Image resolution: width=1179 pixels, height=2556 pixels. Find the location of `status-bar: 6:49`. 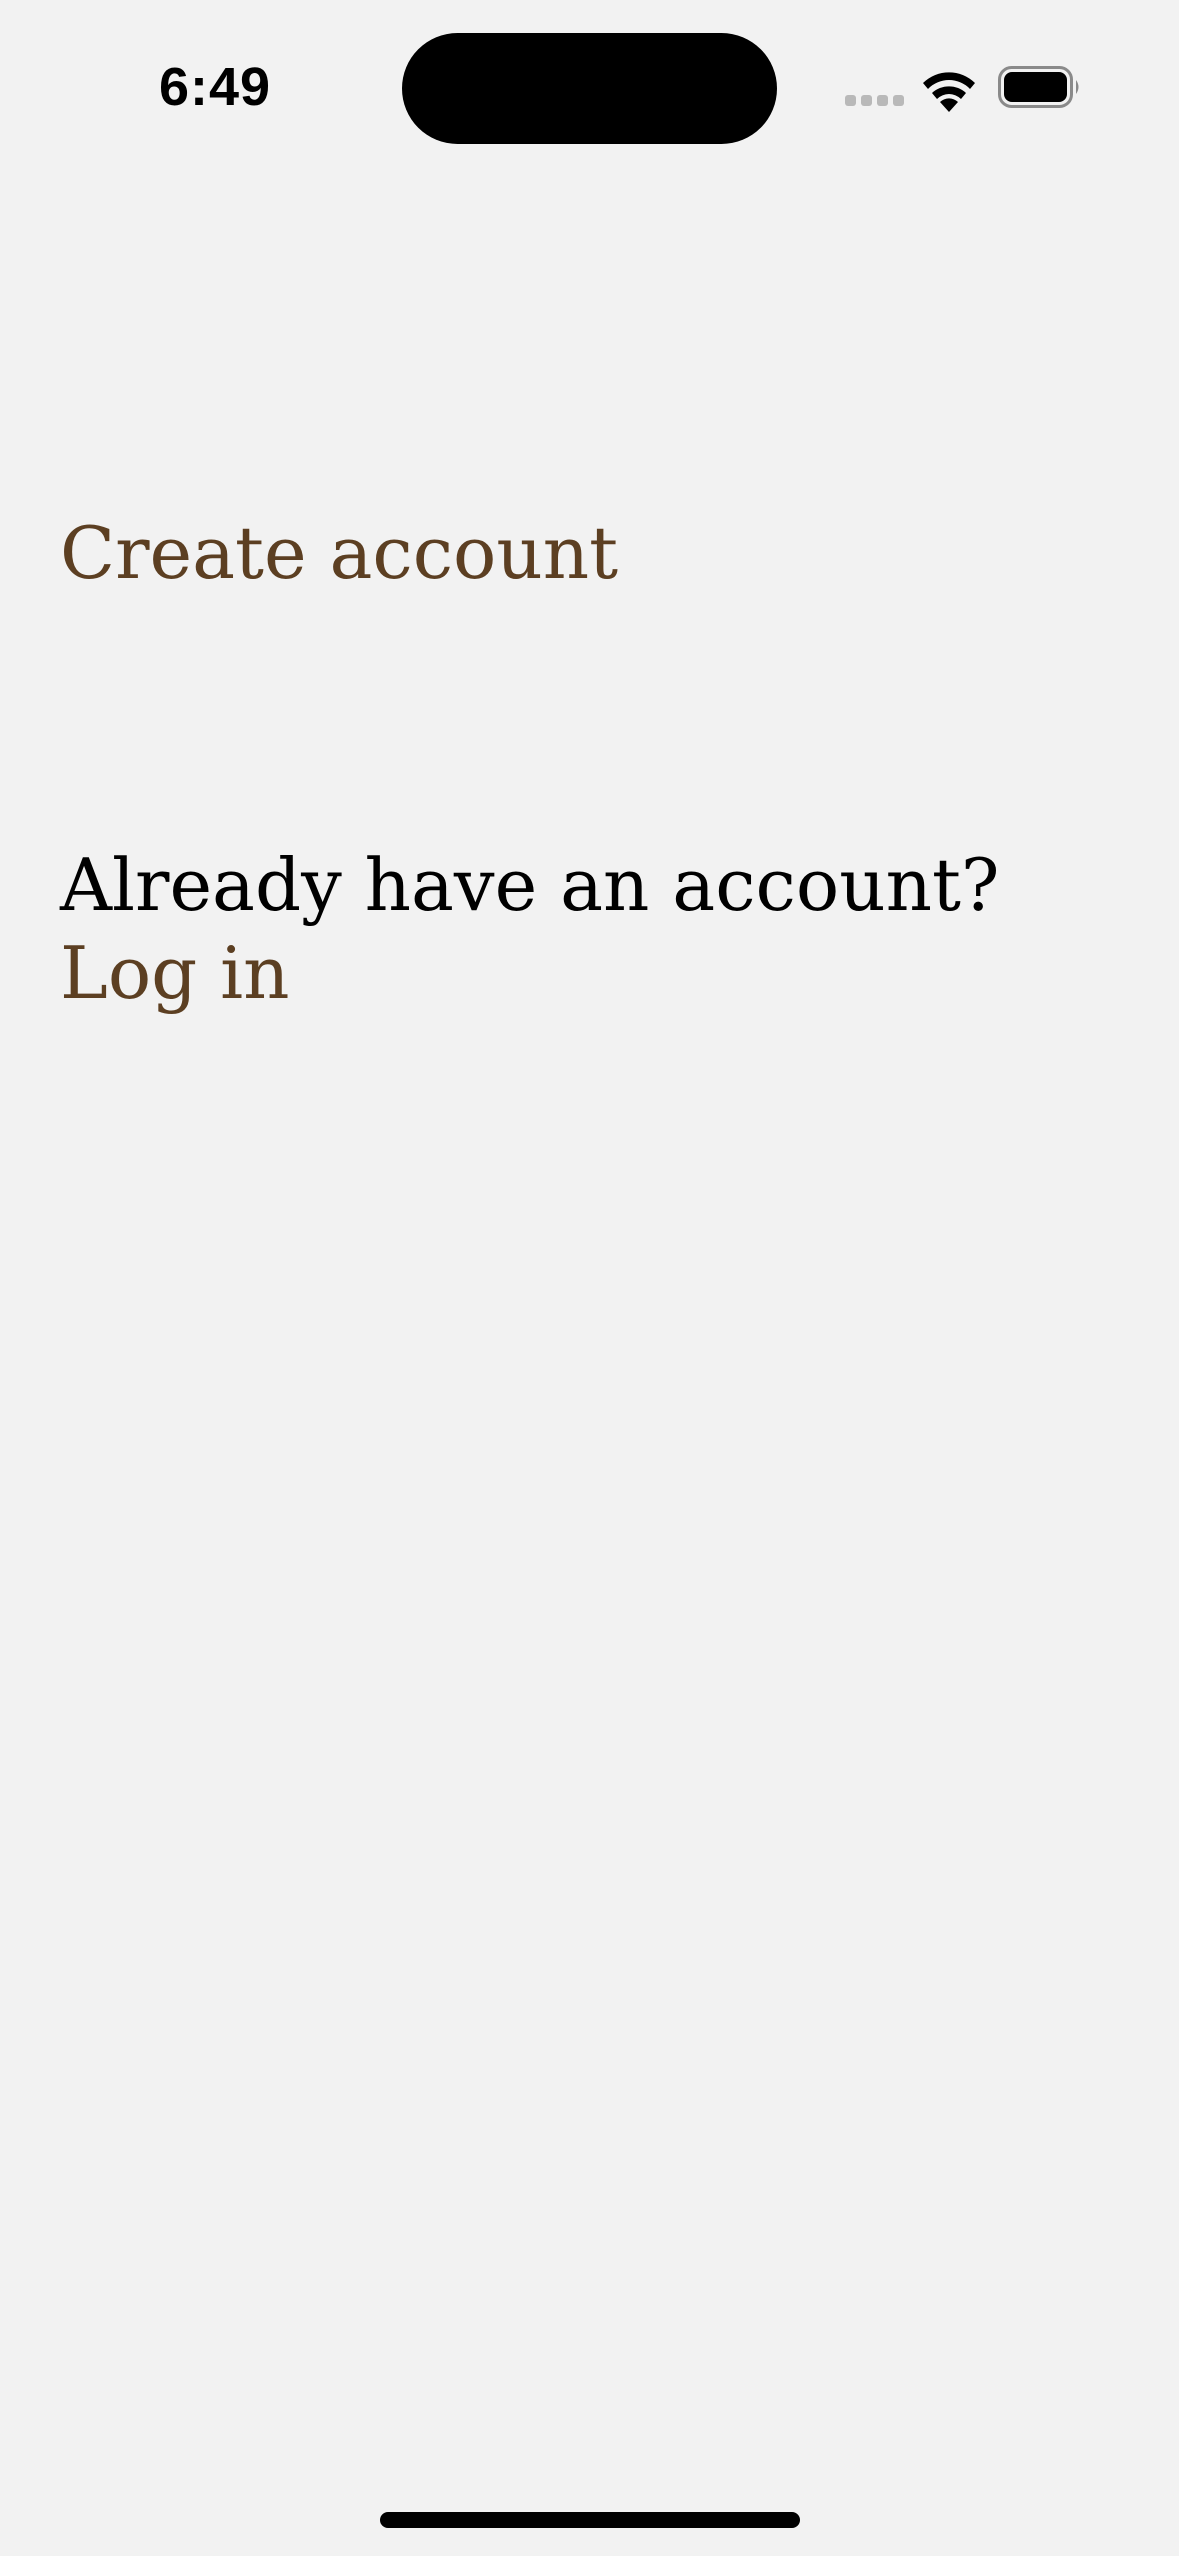

status-bar: 6:49 is located at coordinates (589, 75).